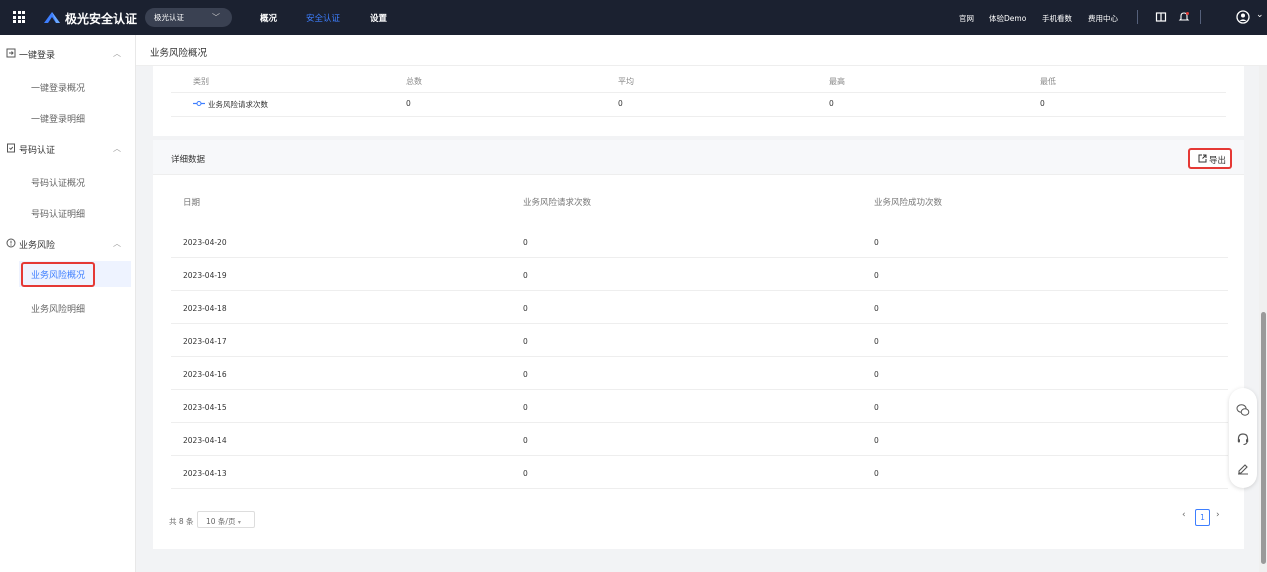 The height and width of the screenshot is (572, 1267). What do you see at coordinates (1260, 15) in the screenshot?
I see `chevron-down-icon: ⌄` at bounding box center [1260, 15].